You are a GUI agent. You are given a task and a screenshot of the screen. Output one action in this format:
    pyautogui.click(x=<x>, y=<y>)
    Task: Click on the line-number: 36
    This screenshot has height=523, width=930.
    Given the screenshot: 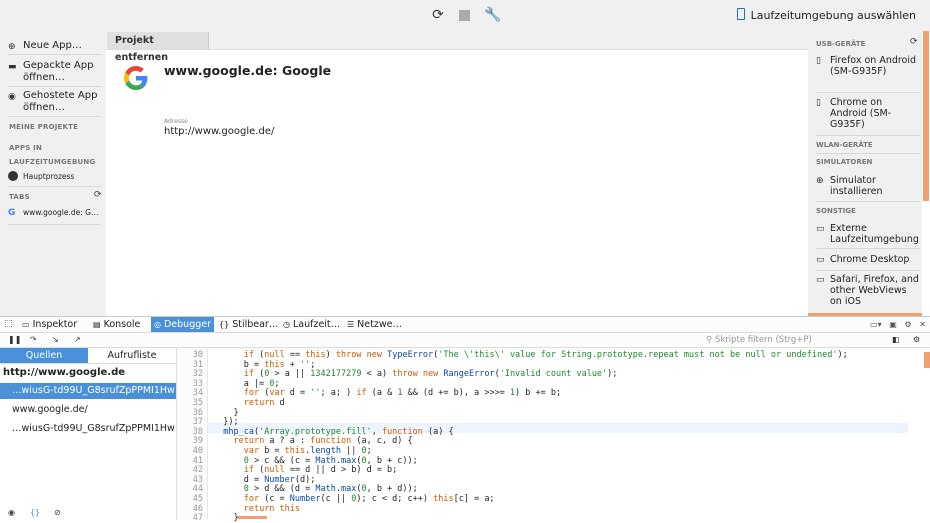 What is the action you would take?
    pyautogui.click(x=198, y=413)
    